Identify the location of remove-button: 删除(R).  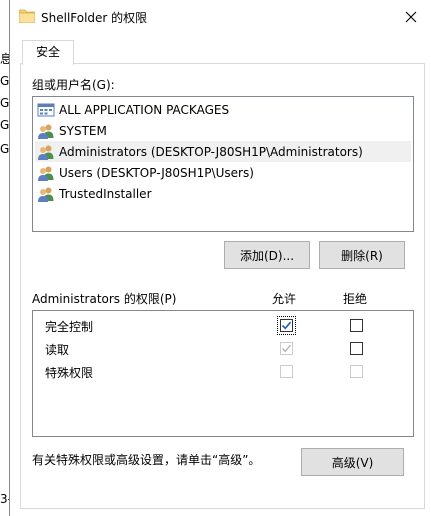
(362, 255).